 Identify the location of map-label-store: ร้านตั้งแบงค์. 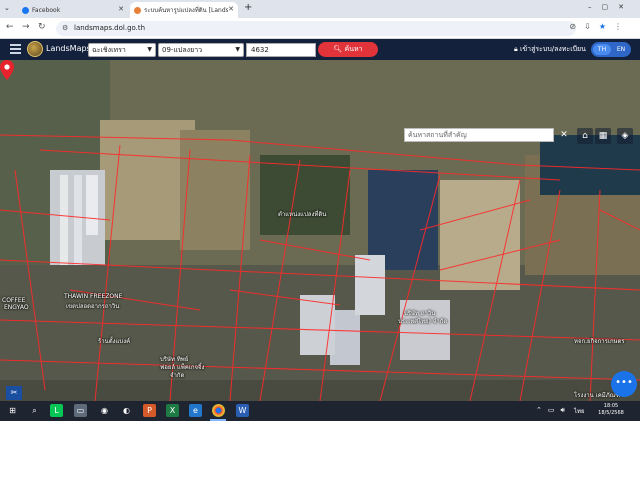
(114, 341).